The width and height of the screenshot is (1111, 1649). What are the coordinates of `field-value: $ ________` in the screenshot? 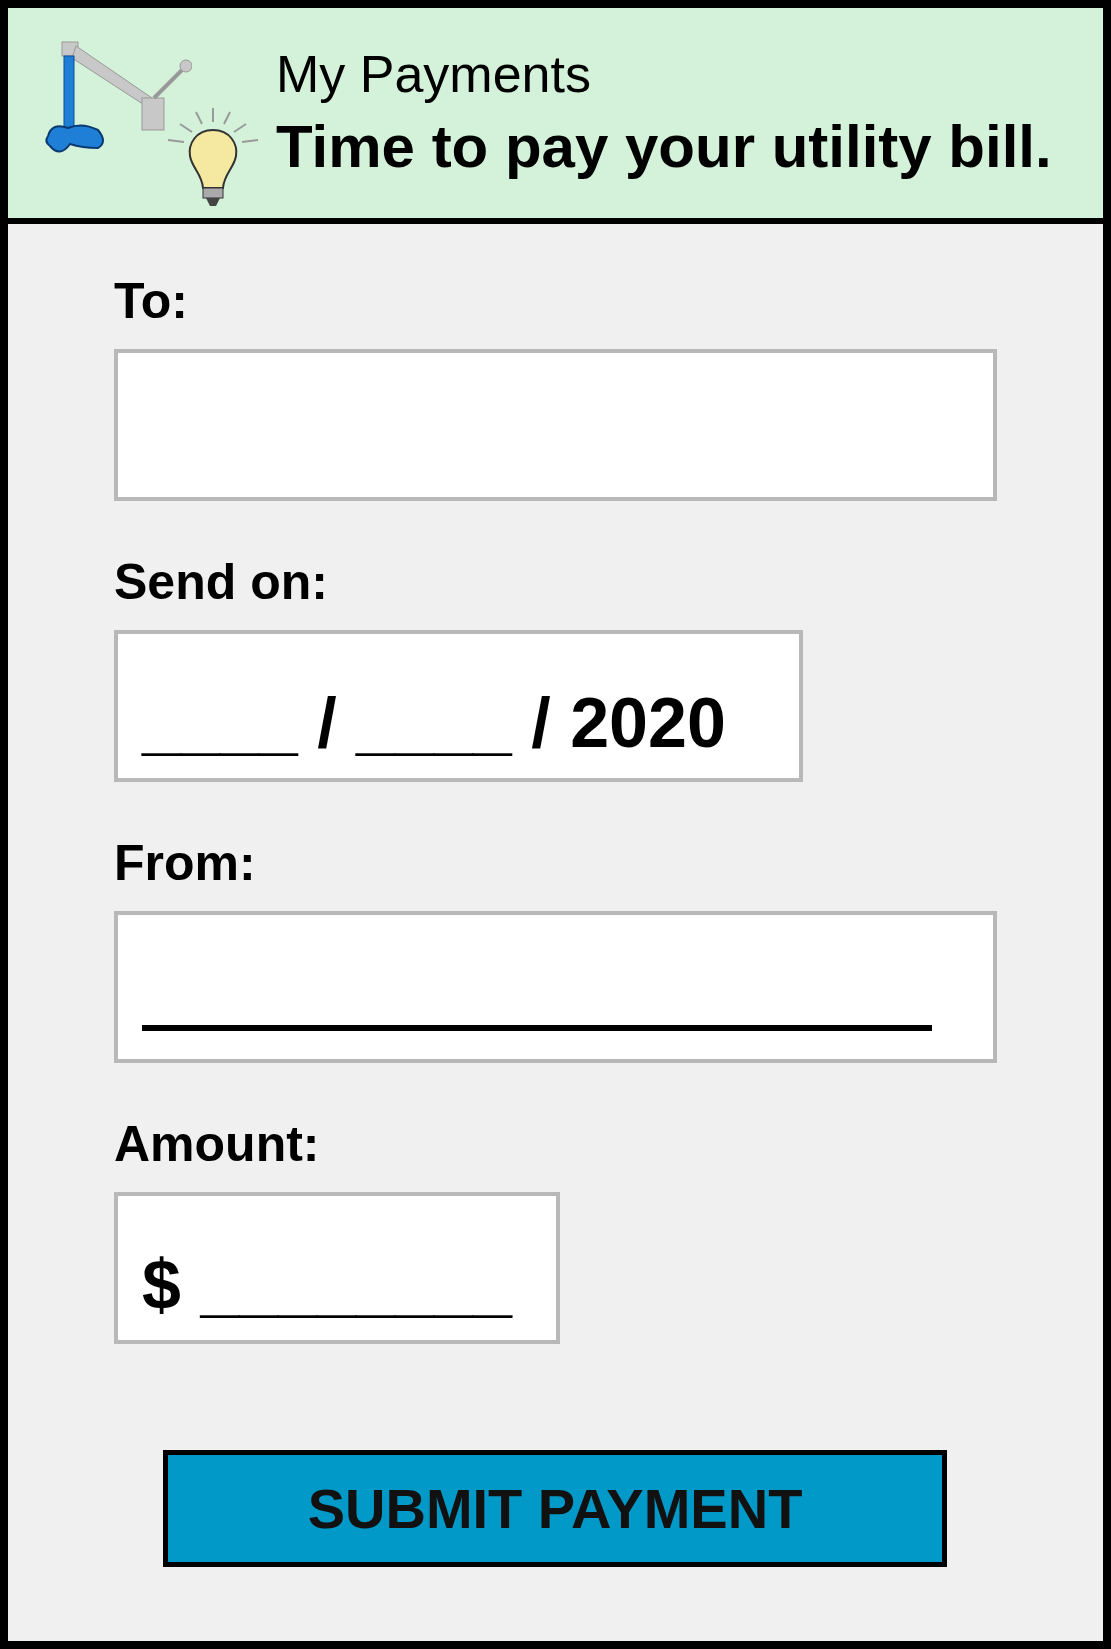 It's located at (327, 1285).